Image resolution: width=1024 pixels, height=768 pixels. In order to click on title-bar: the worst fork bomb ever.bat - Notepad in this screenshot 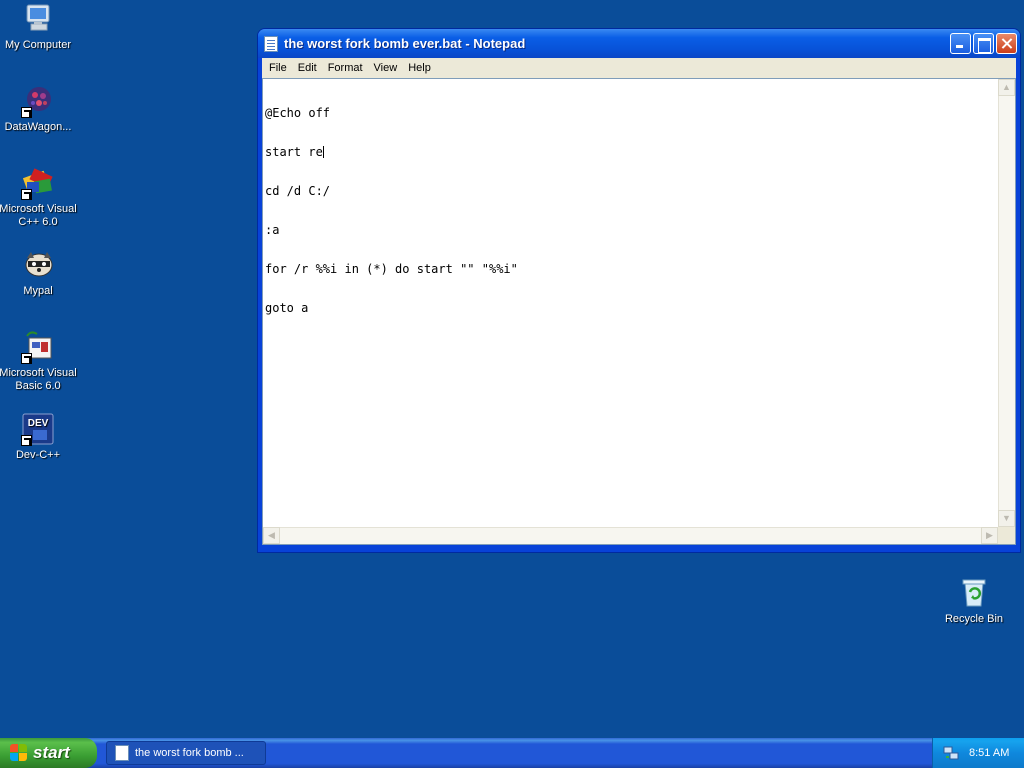, I will do `click(639, 43)`.